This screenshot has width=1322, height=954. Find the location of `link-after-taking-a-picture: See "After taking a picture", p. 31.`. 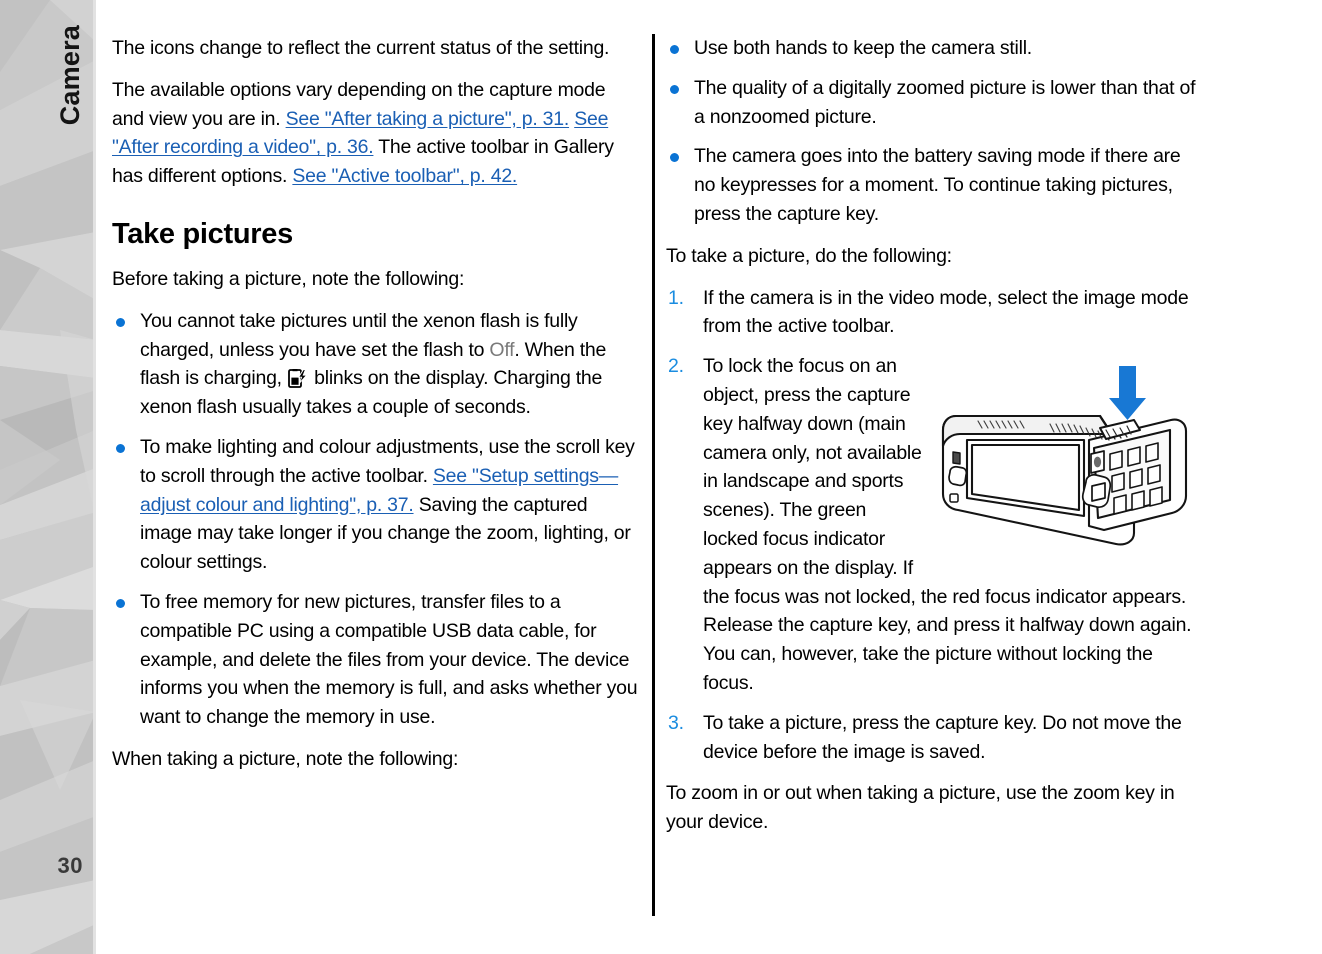

link-after-taking-a-picture: See "After taking a picture", p. 31. is located at coordinates (428, 119).